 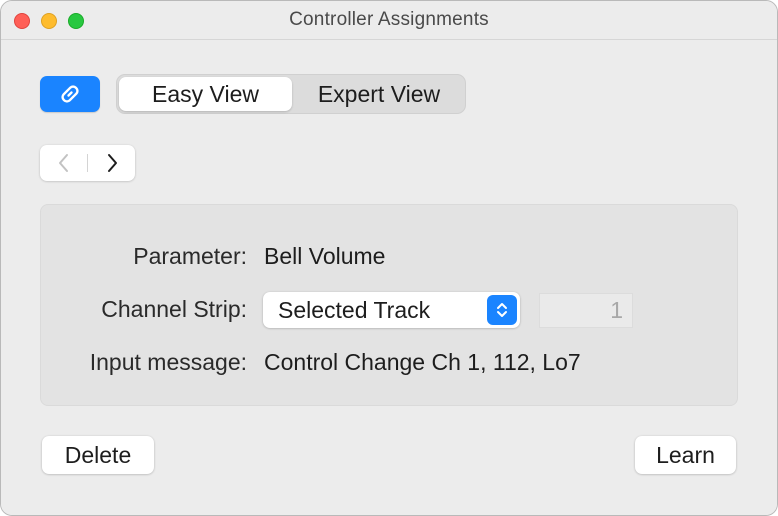 I want to click on navigation-buttons, so click(x=87, y=163).